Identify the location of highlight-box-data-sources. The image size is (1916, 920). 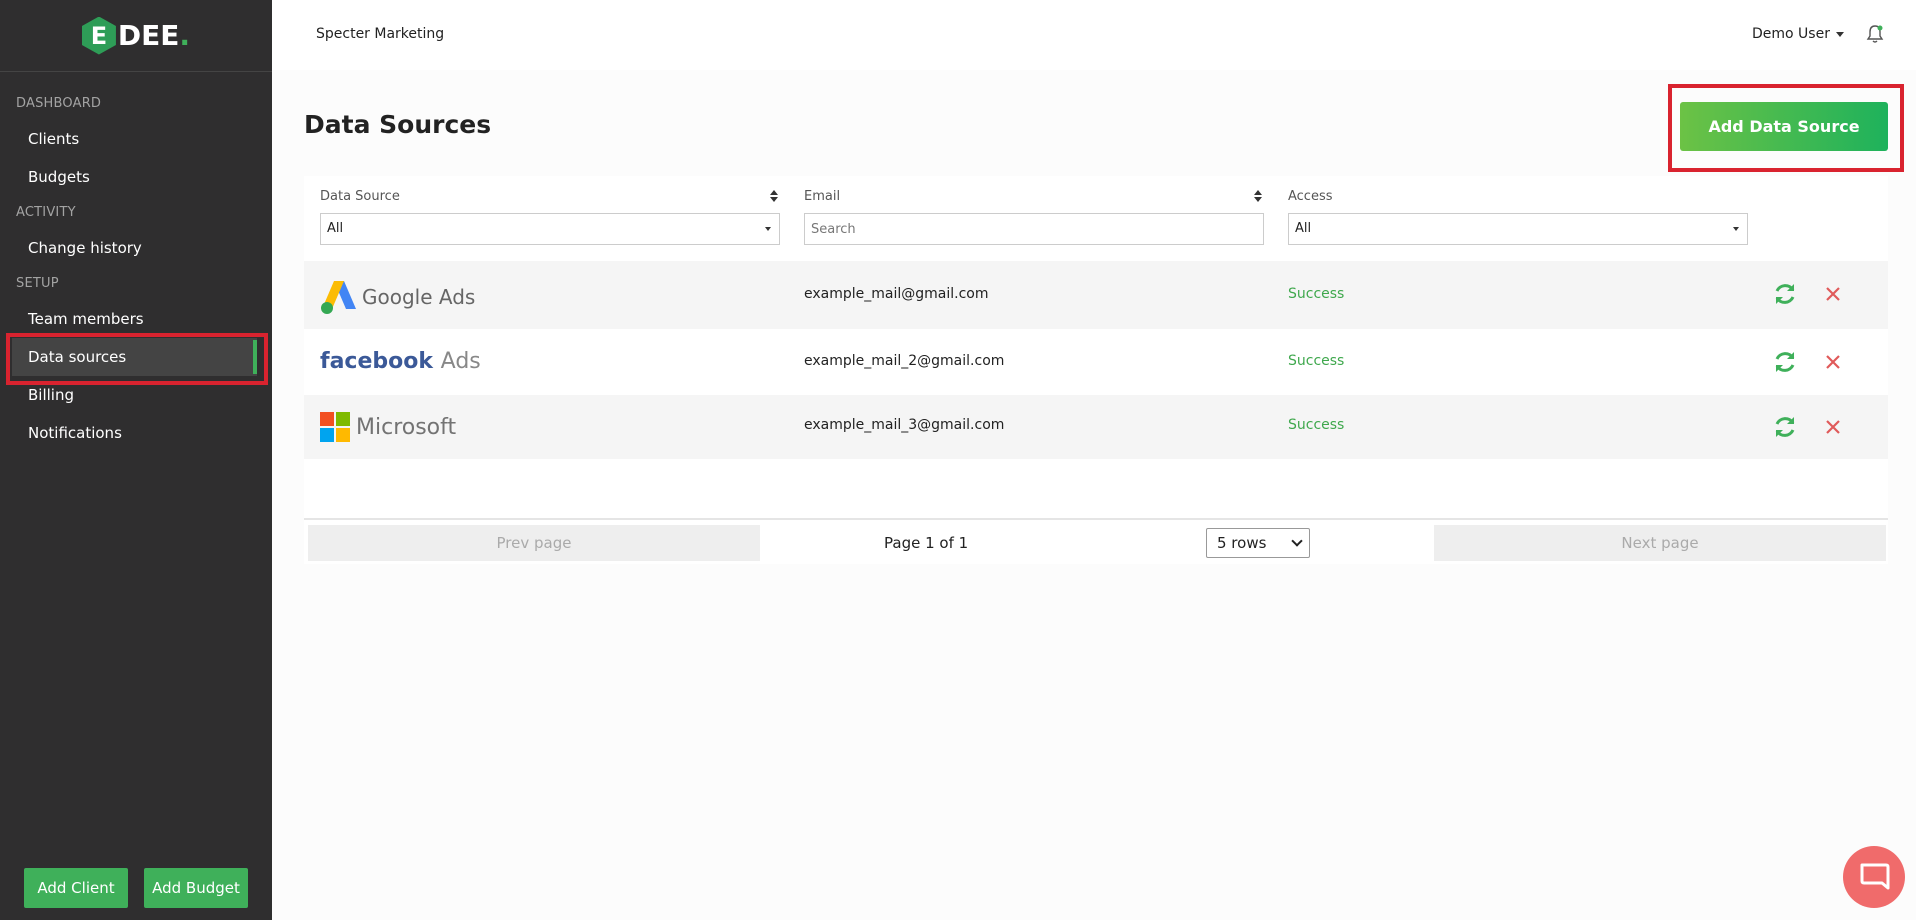
(137, 359).